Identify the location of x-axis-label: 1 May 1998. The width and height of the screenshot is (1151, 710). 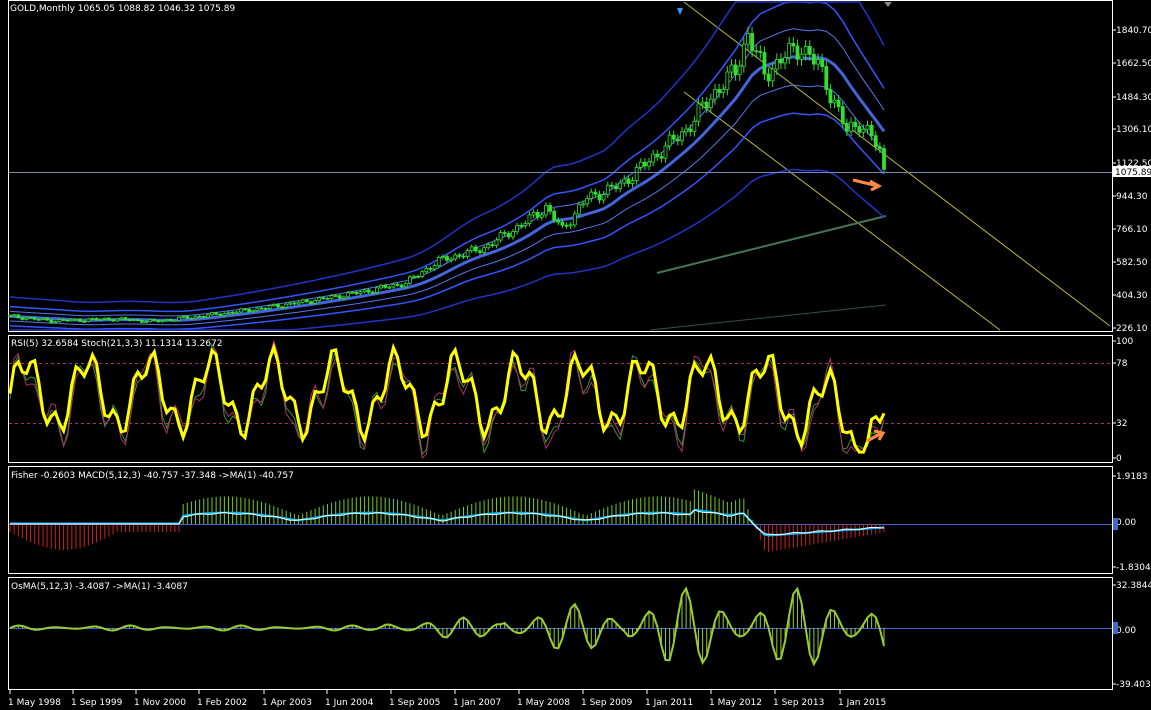
(34, 703).